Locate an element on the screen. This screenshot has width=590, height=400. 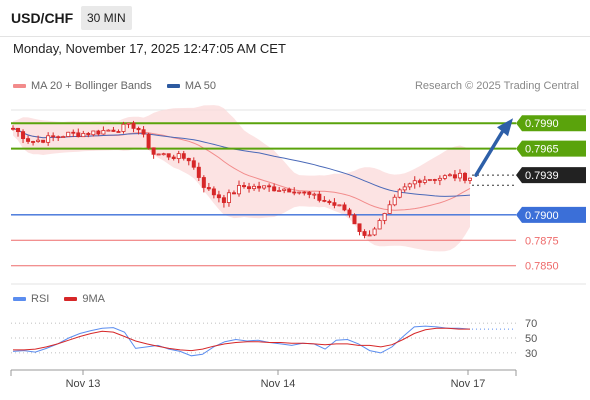
level-label-0.7990: 0.7990 is located at coordinates (542, 124).